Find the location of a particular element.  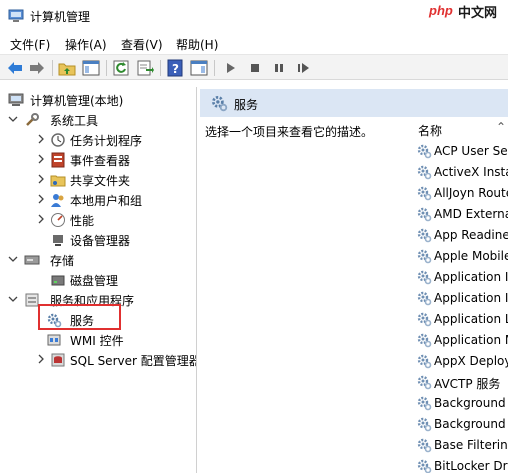

service-row: Base Filtering is located at coordinates (461, 445).